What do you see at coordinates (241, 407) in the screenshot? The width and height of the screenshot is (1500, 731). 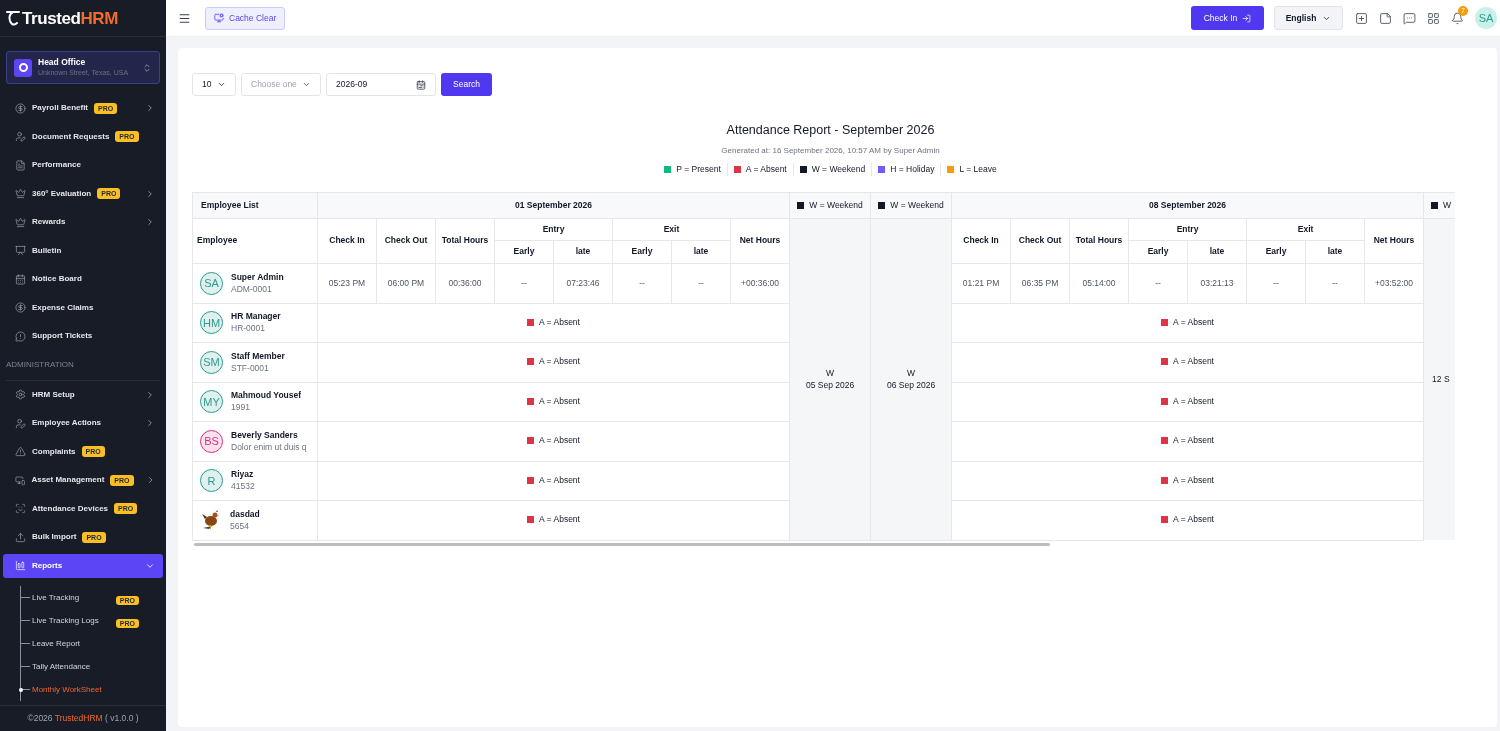 I see `employee-code: 1991` at bounding box center [241, 407].